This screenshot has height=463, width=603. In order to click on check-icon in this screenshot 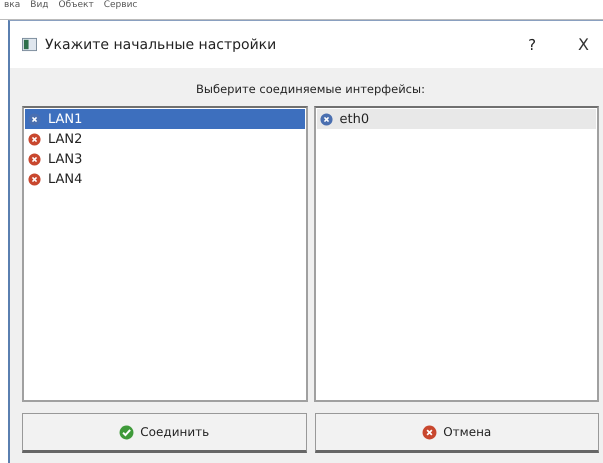, I will do `click(126, 432)`.